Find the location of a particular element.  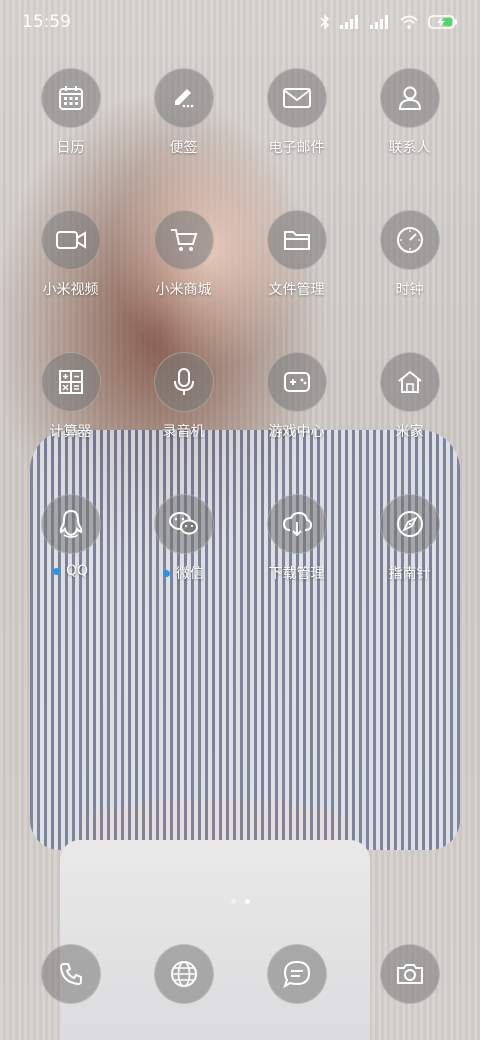

app-label: 下载管理 is located at coordinates (296, 574).